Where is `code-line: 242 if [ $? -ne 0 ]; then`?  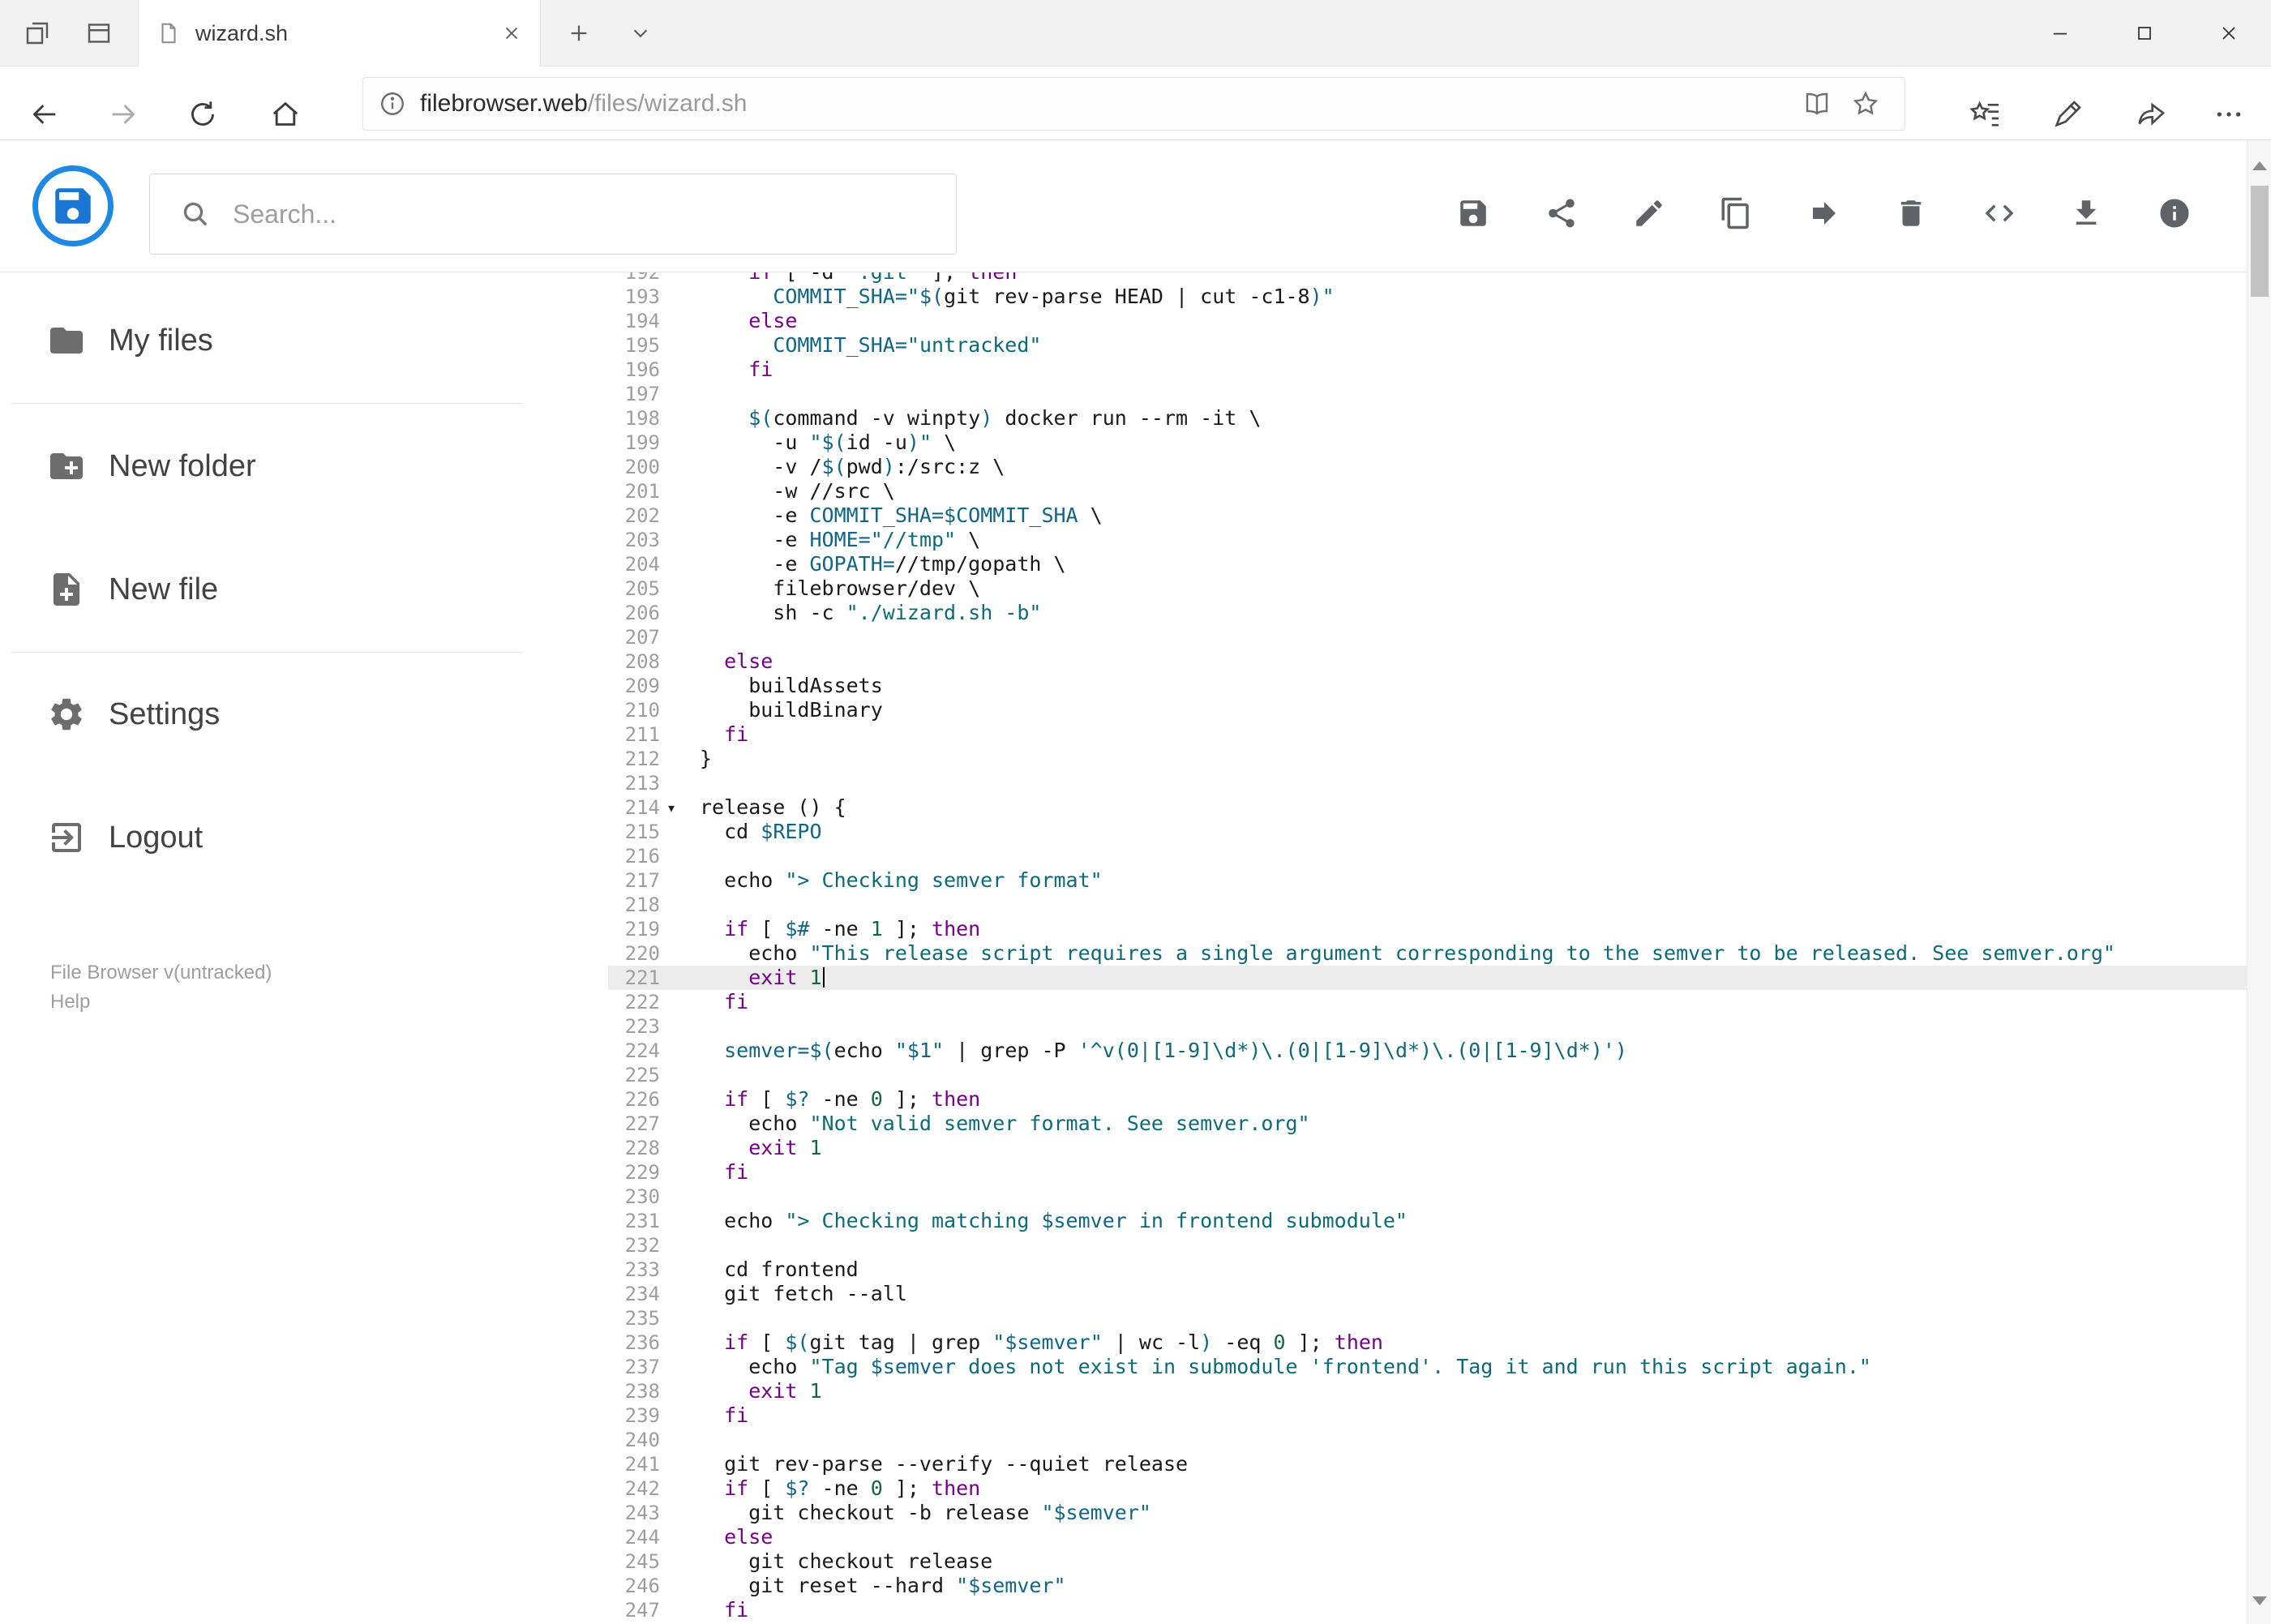
code-line: 242 if [ $? -ne 0 ]; then is located at coordinates (1427, 1489).